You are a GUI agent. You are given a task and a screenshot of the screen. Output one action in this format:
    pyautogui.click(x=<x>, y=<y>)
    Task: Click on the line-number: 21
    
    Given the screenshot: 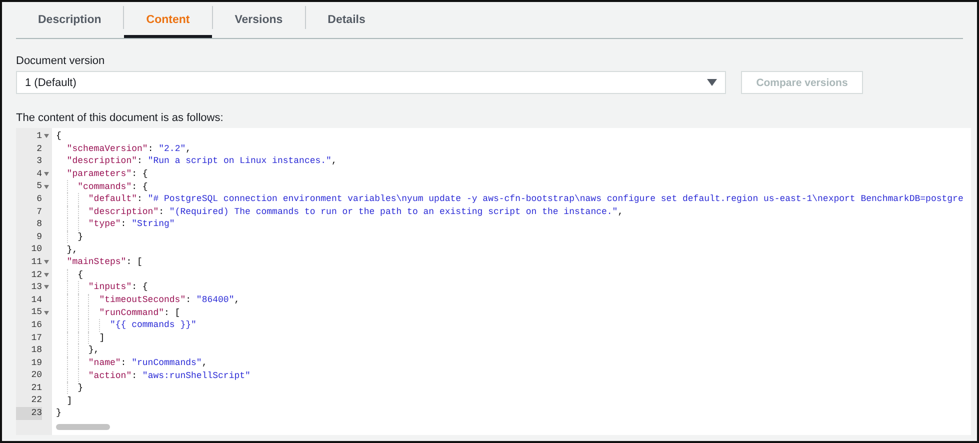 What is the action you would take?
    pyautogui.click(x=36, y=388)
    